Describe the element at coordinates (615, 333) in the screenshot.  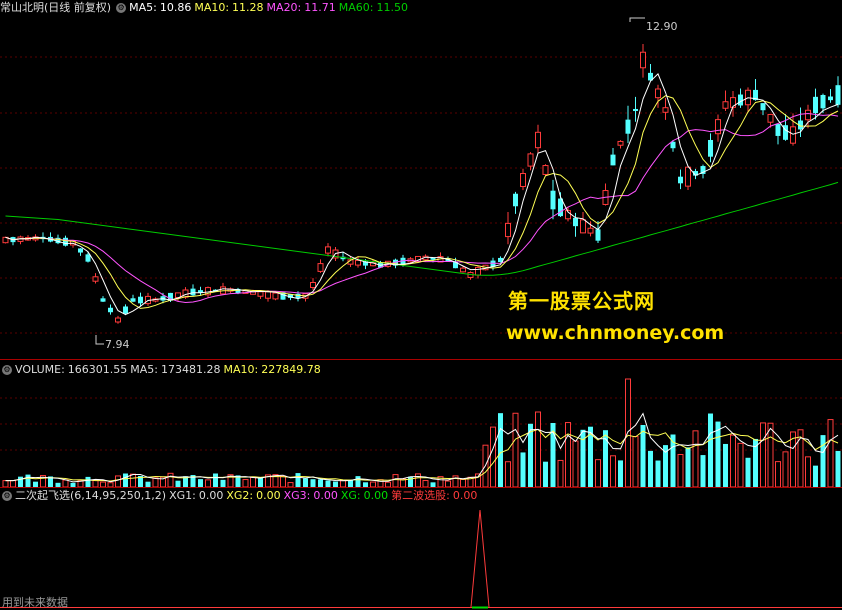
I see `watermark-url: www.chnmoney.com` at that location.